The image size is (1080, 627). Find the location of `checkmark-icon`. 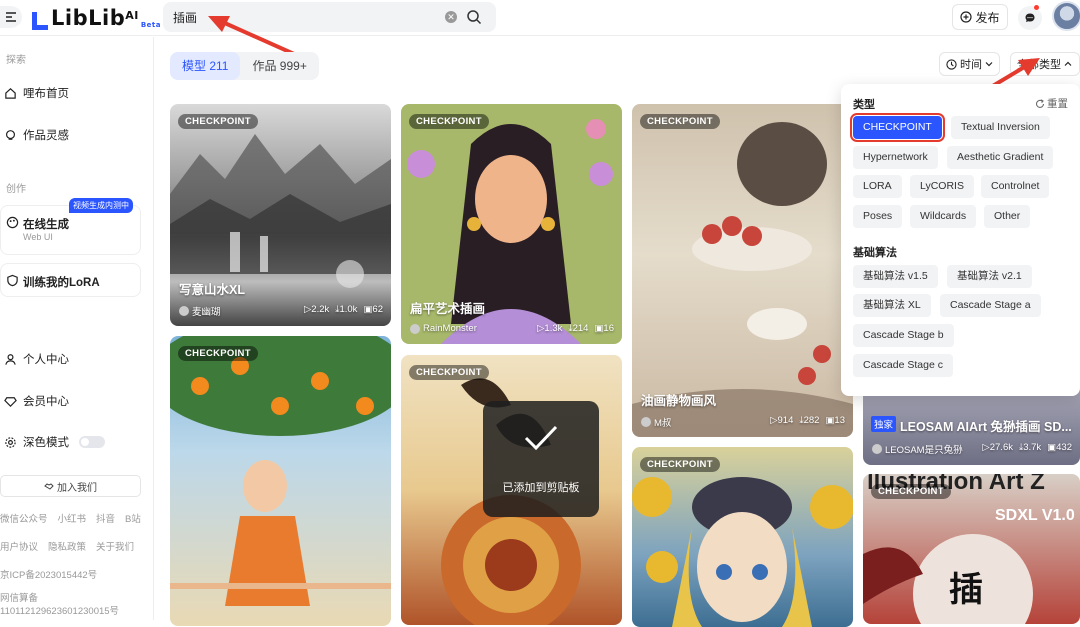

checkmark-icon is located at coordinates (541, 438).